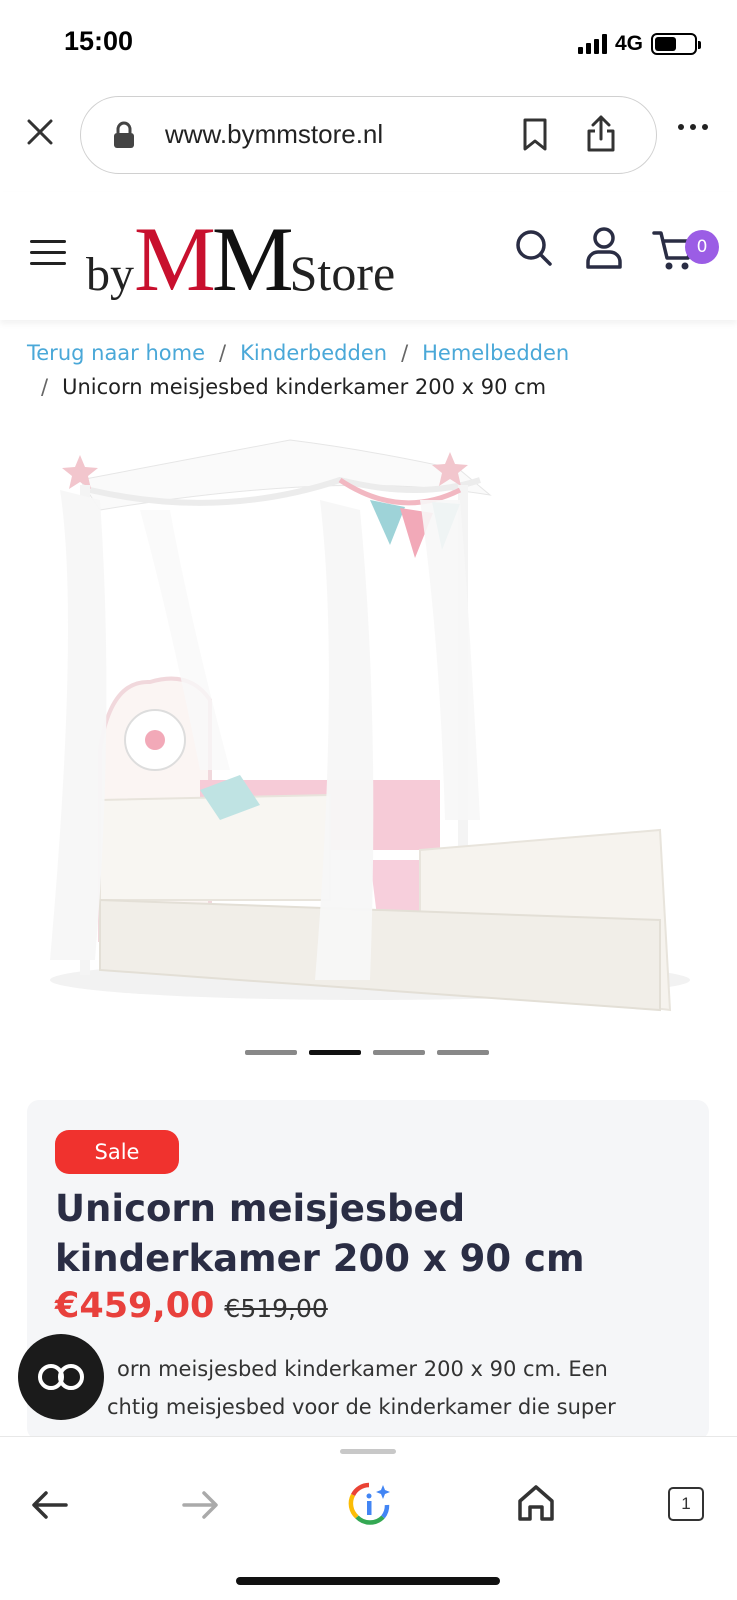 This screenshot has height=1600, width=737. What do you see at coordinates (628, 43) in the screenshot?
I see `network-label: 4G` at bounding box center [628, 43].